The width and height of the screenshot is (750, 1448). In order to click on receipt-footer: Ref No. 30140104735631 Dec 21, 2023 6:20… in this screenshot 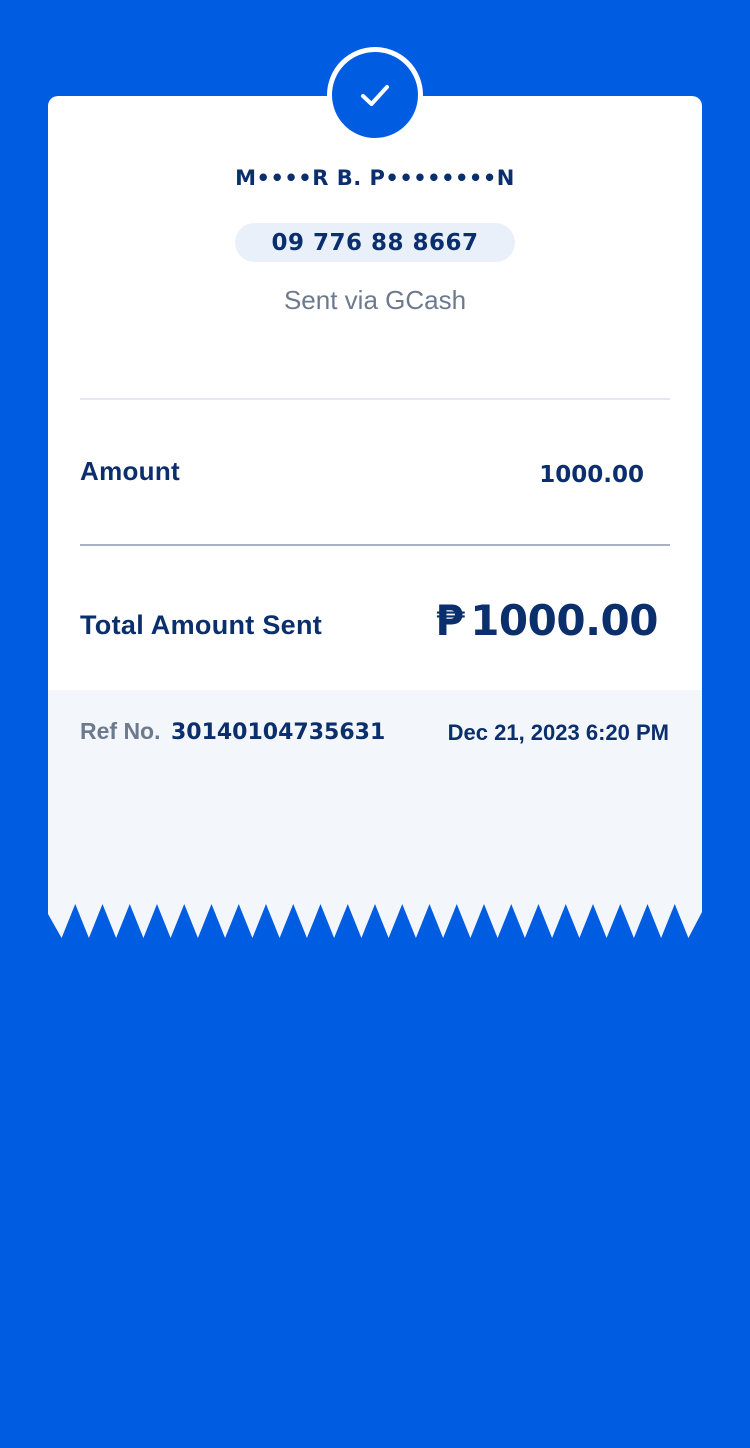, I will do `click(375, 814)`.